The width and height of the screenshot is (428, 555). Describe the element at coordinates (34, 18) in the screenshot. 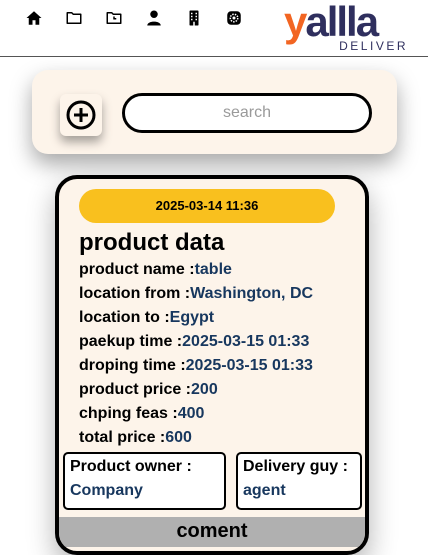

I see `home-icon` at that location.